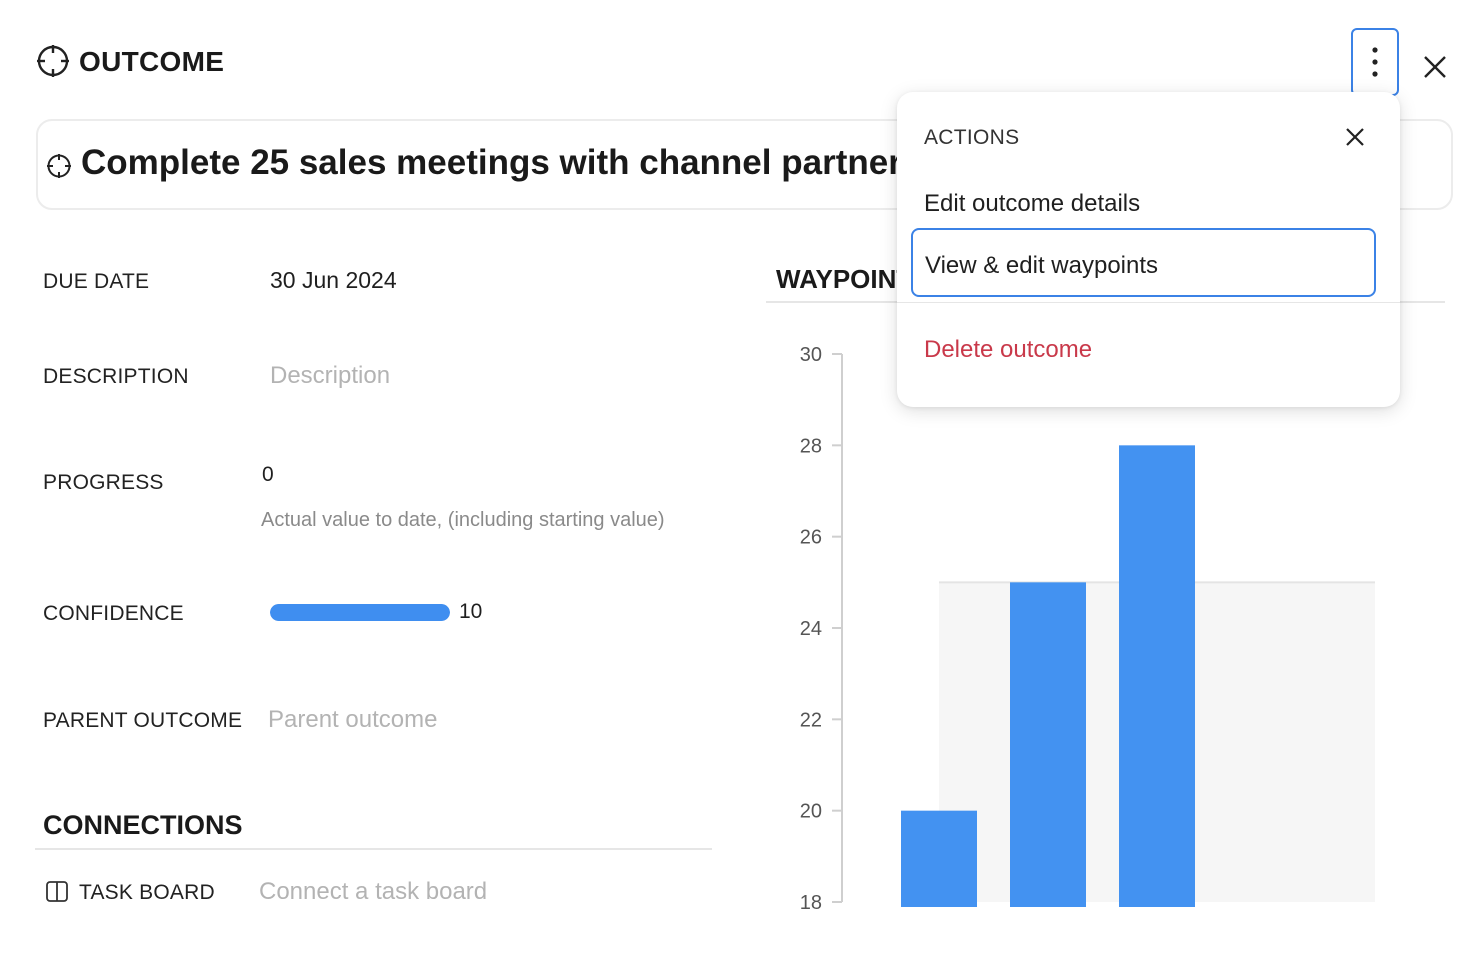 The width and height of the screenshot is (1470, 964). I want to click on parent-outcome-field: Parent outcome, so click(352, 720).